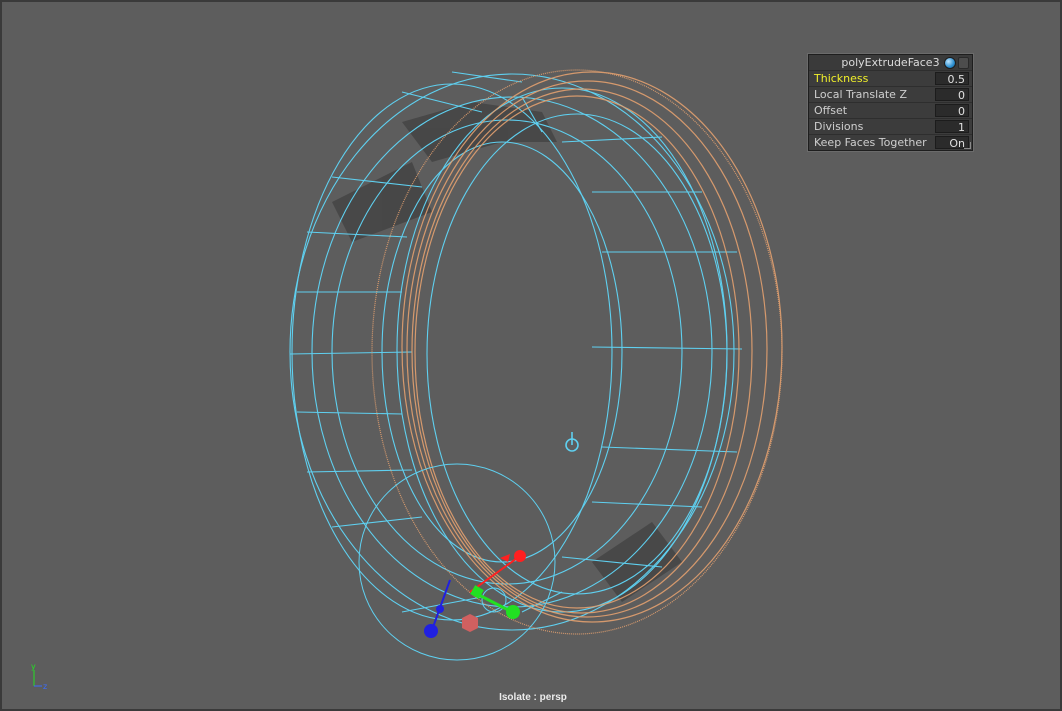 This screenshot has width=1062, height=711. What do you see at coordinates (33, 666) in the screenshot?
I see `axis-y-label: y` at bounding box center [33, 666].